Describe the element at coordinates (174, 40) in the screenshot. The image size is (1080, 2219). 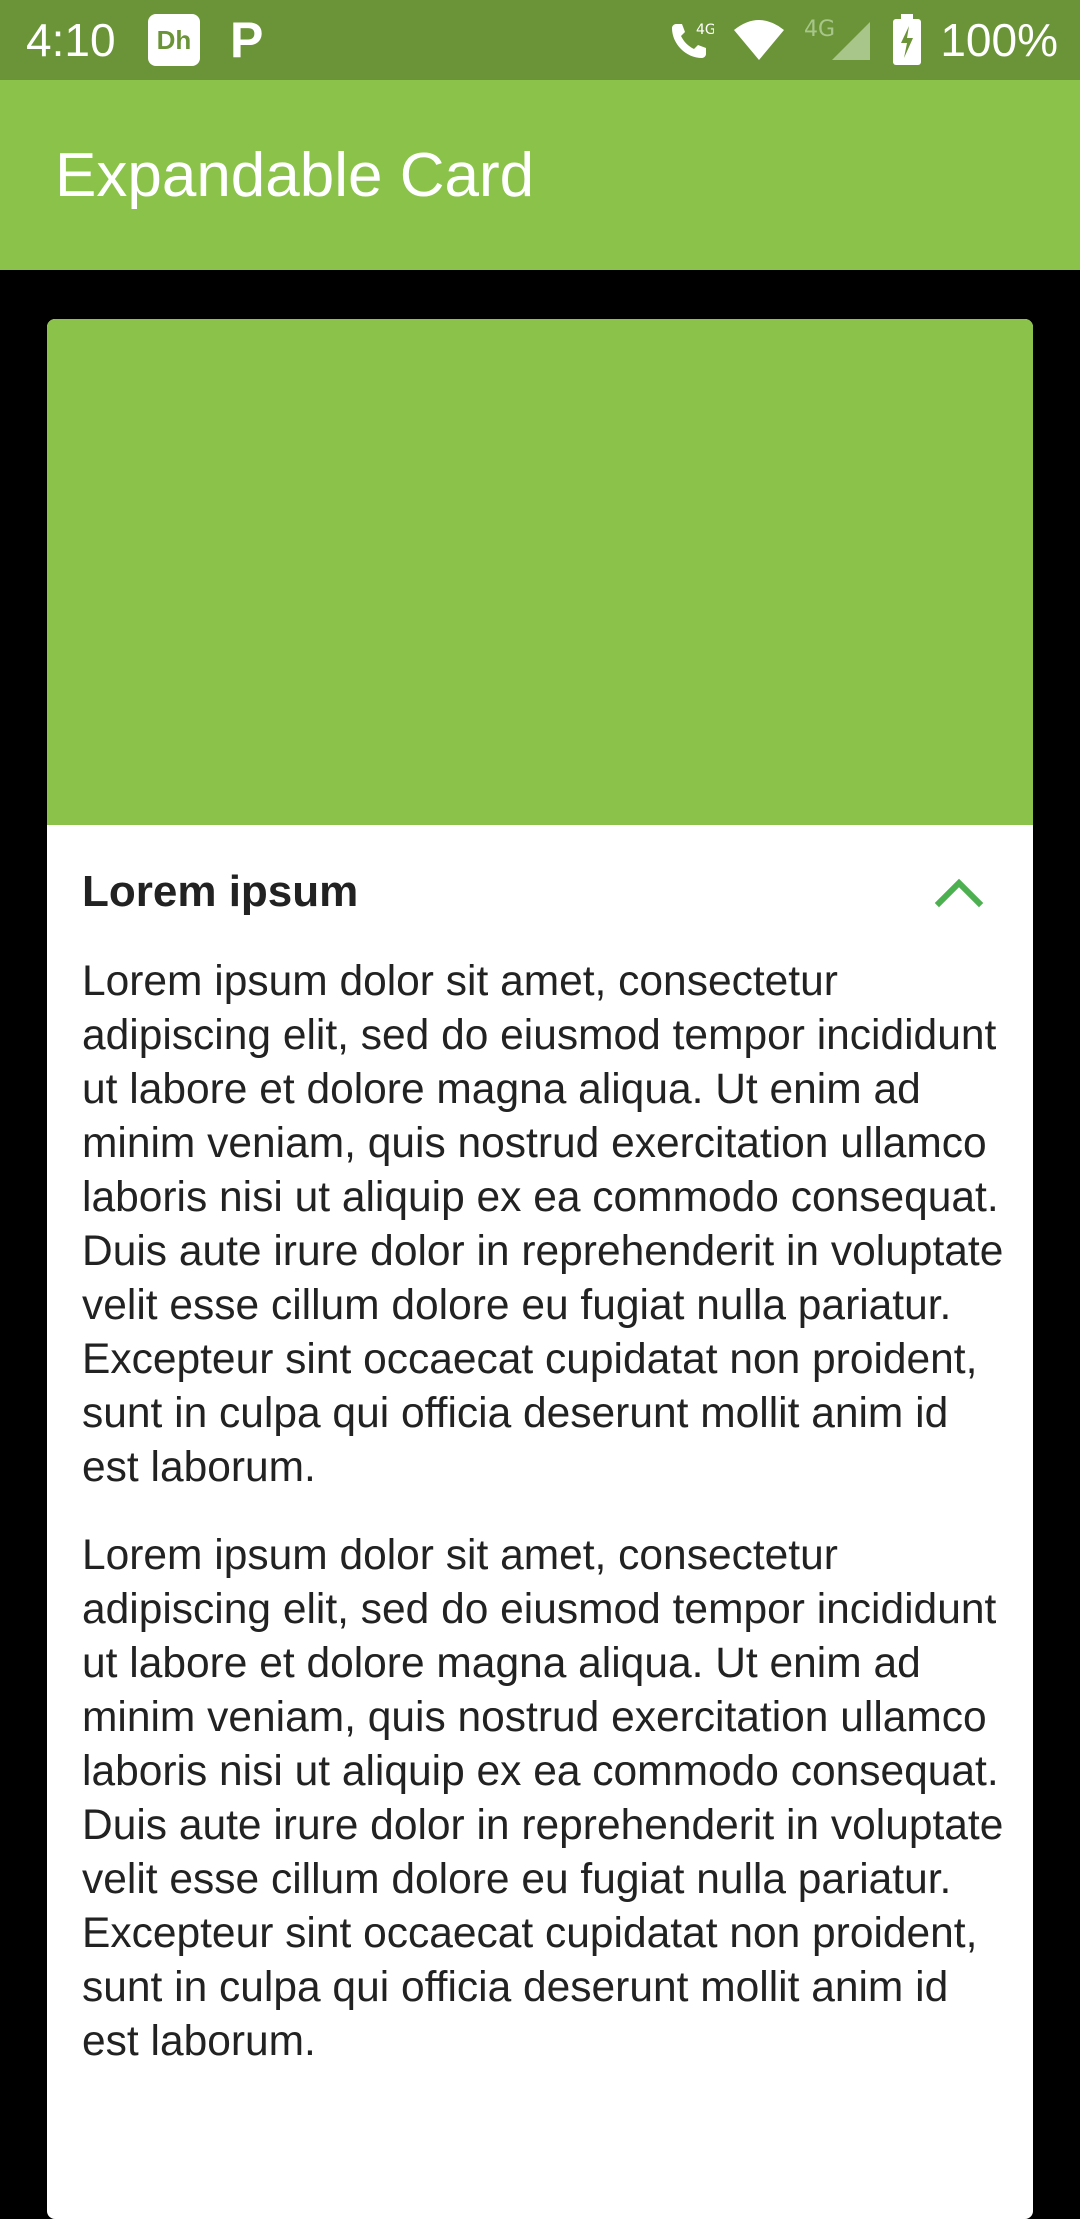
I see `app-notification-icon: Dh` at that location.